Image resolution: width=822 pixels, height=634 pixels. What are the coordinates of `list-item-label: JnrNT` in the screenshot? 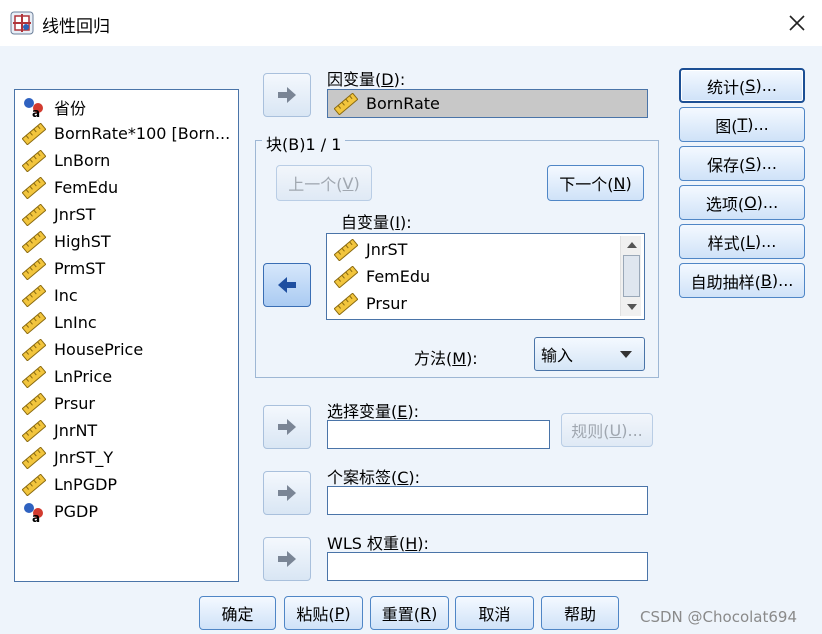 It's located at (76, 430).